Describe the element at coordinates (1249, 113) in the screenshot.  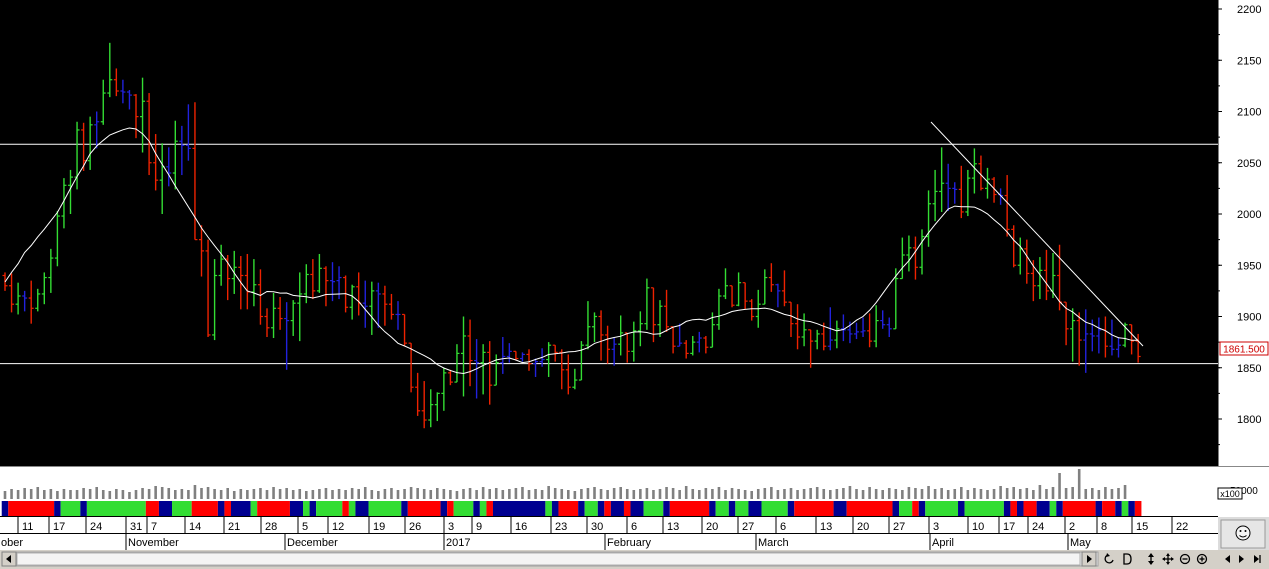
I see `price-tick-label: 2100` at that location.